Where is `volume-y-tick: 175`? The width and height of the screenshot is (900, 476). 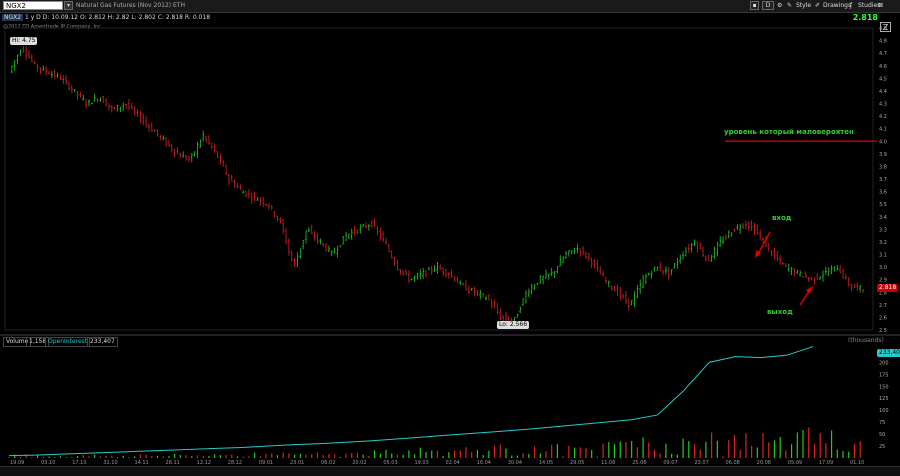 volume-y-tick: 175 is located at coordinates (884, 375).